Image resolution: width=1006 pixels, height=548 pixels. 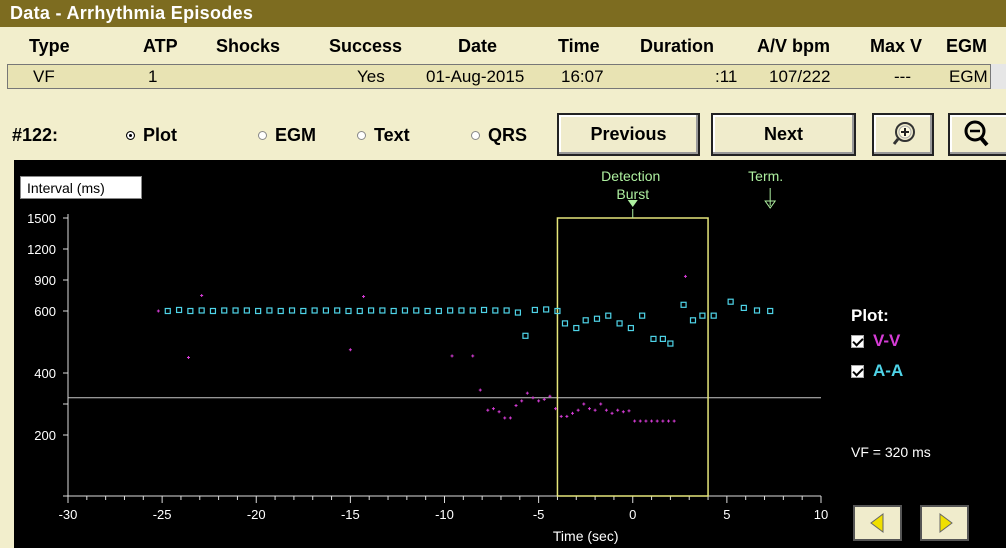 I want to click on radio-plot: Plot, so click(x=151, y=135).